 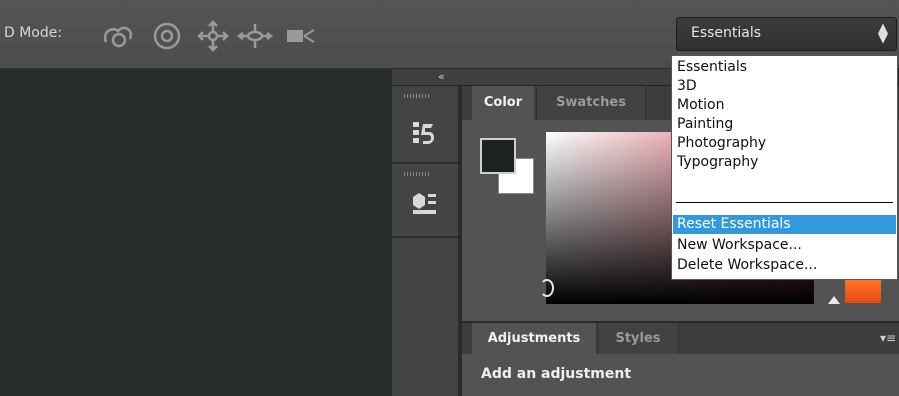 I want to click on spectrum-cursor, so click(x=547, y=288).